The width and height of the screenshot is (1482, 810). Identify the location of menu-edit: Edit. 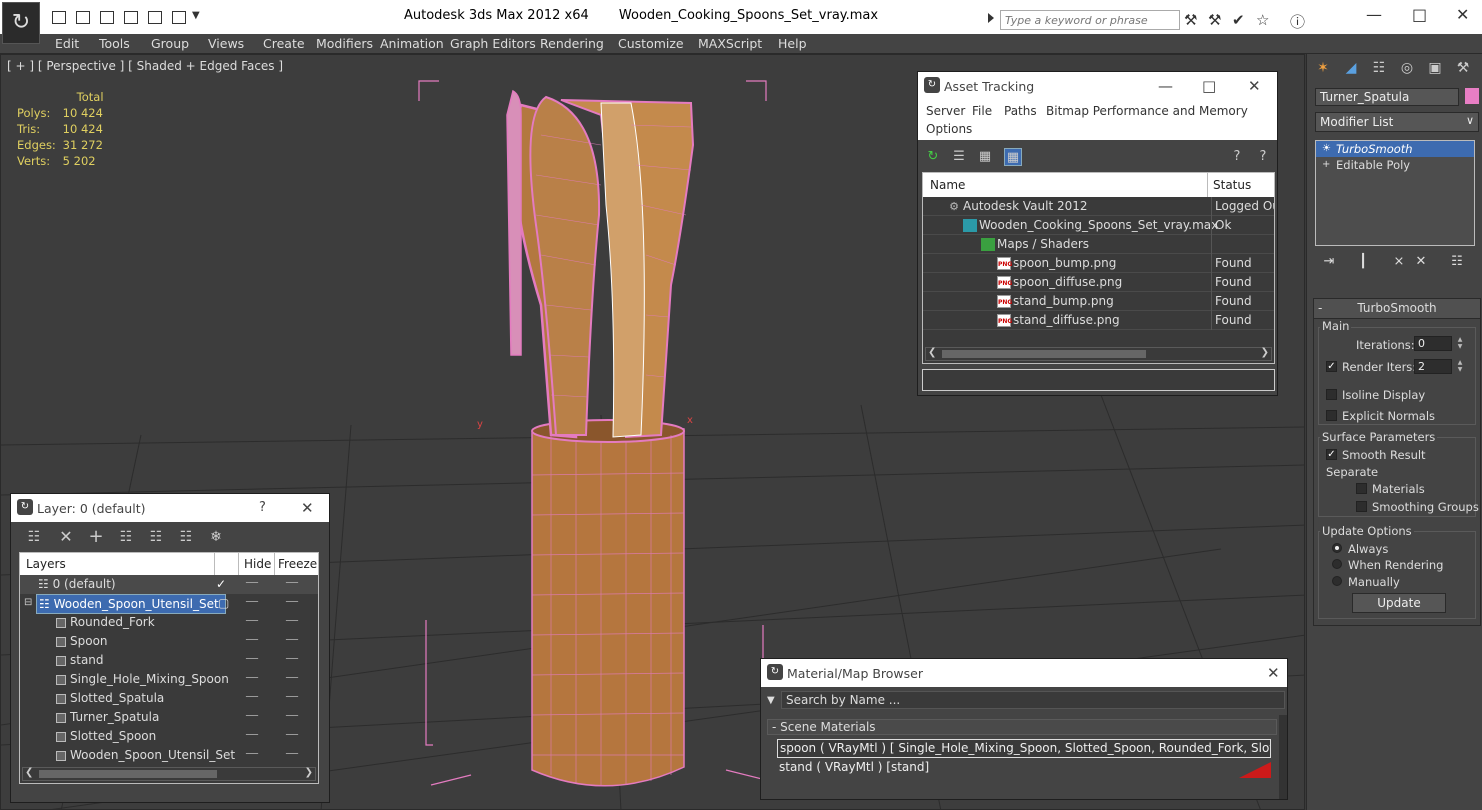
(67, 43).